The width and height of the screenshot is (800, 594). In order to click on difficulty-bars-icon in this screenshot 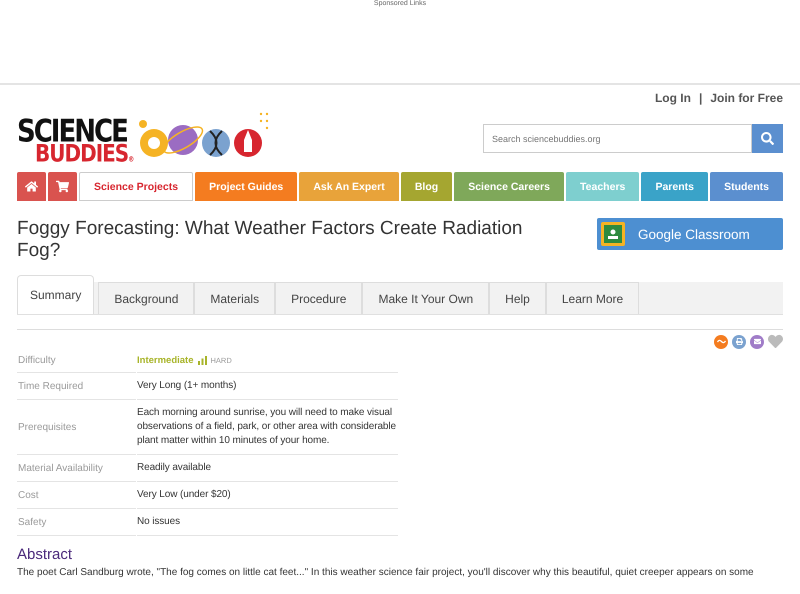, I will do `click(202, 360)`.